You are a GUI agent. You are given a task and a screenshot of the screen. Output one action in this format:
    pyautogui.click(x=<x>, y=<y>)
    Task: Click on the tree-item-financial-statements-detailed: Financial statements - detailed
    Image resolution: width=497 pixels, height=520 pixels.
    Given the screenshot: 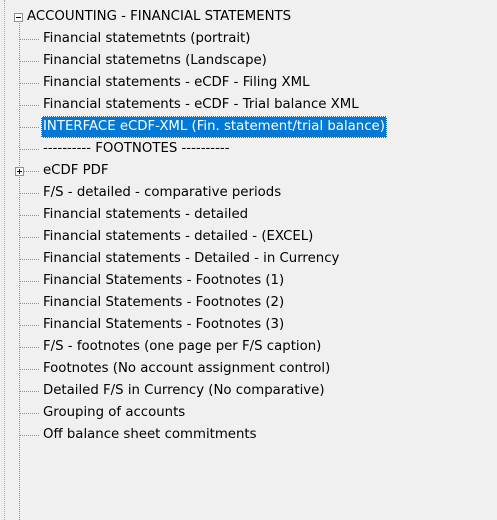 What is the action you would take?
    pyautogui.click(x=258, y=215)
    